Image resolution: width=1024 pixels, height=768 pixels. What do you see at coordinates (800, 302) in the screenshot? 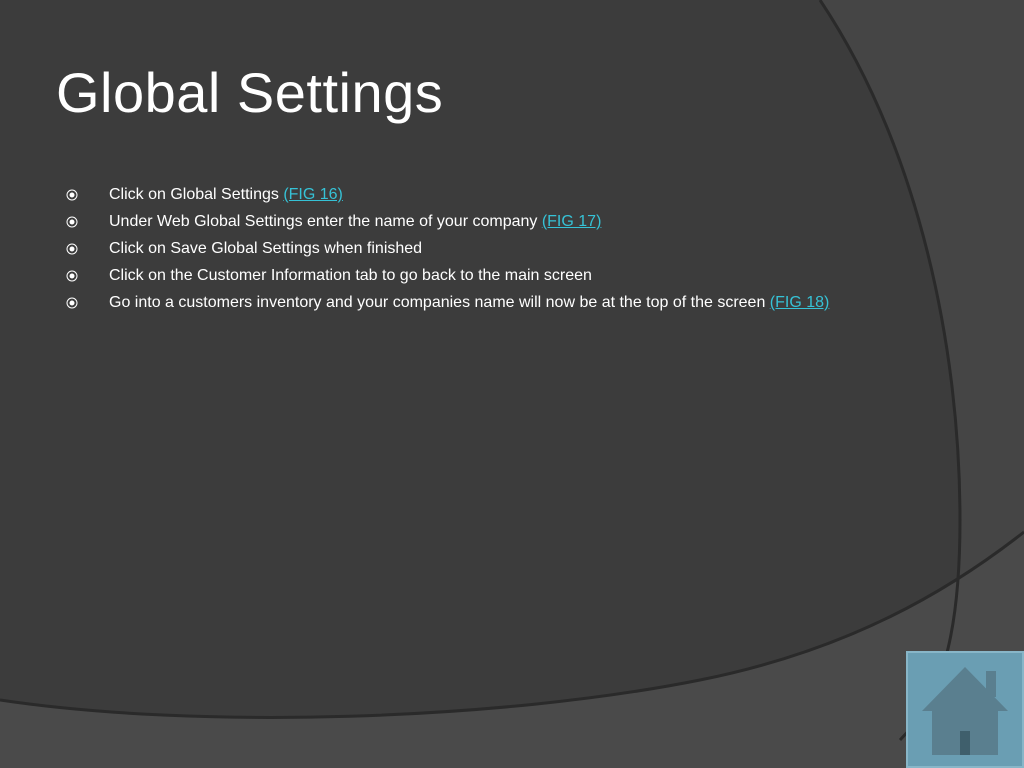
I see `fig-18-link: (FIG 18)` at bounding box center [800, 302].